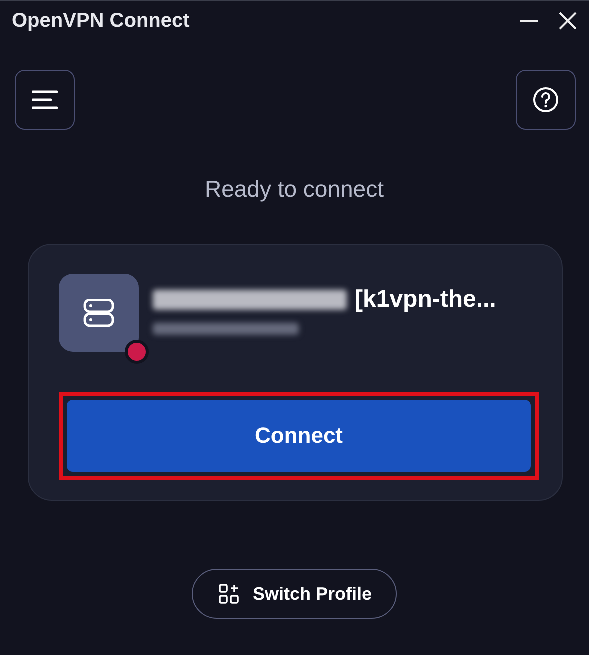  What do you see at coordinates (101, 21) in the screenshot?
I see `window-title: OpenVPN Connect` at bounding box center [101, 21].